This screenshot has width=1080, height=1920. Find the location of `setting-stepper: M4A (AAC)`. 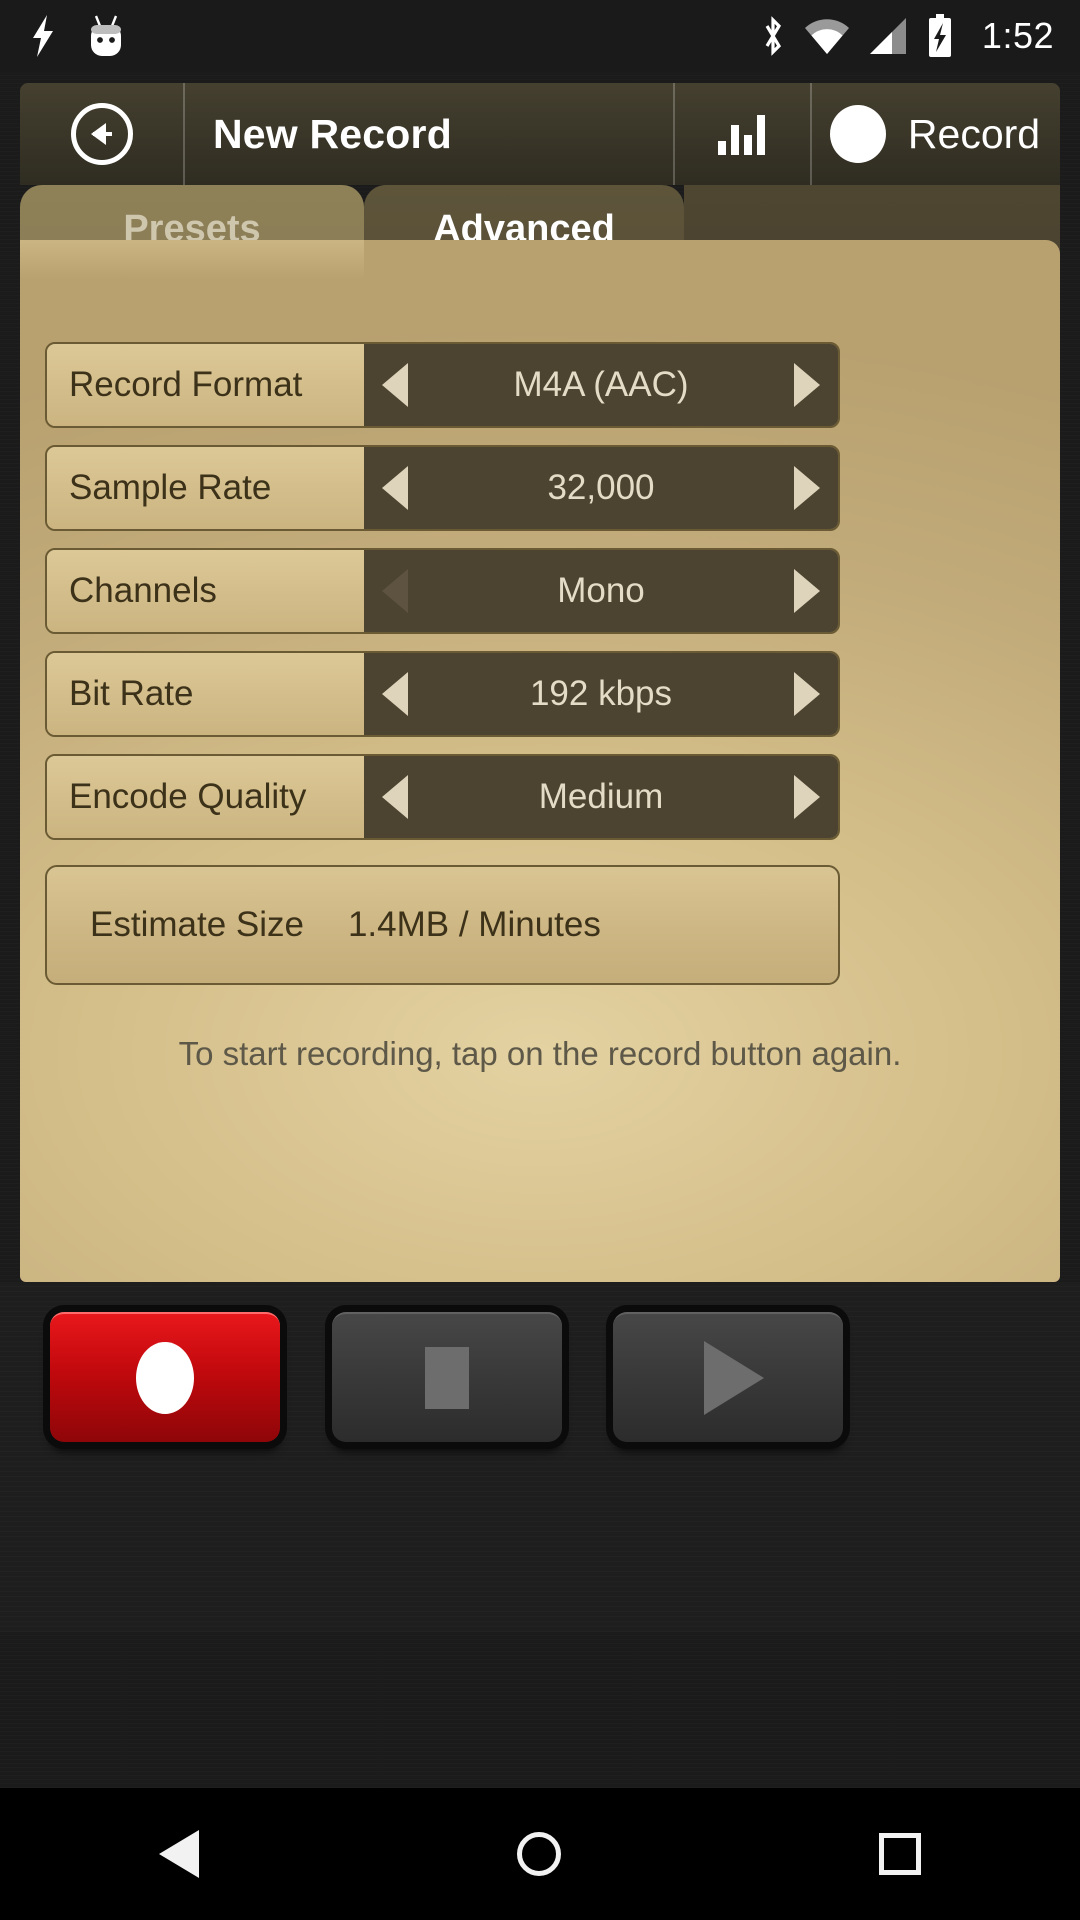

setting-stepper: M4A (AAC) is located at coordinates (601, 385).